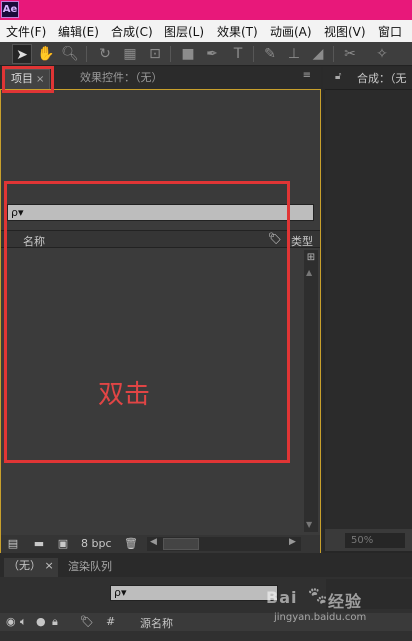 The height and width of the screenshot is (641, 412). Describe the element at coordinates (382, 54) in the screenshot. I see `puppet-pin-tool-icon: ✧` at that location.